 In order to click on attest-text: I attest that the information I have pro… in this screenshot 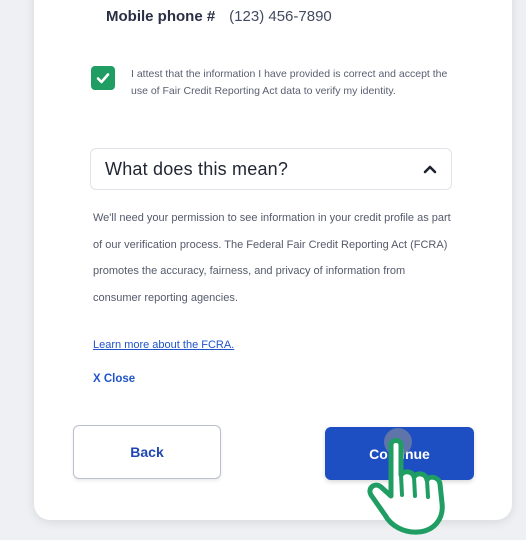, I will do `click(289, 82)`.